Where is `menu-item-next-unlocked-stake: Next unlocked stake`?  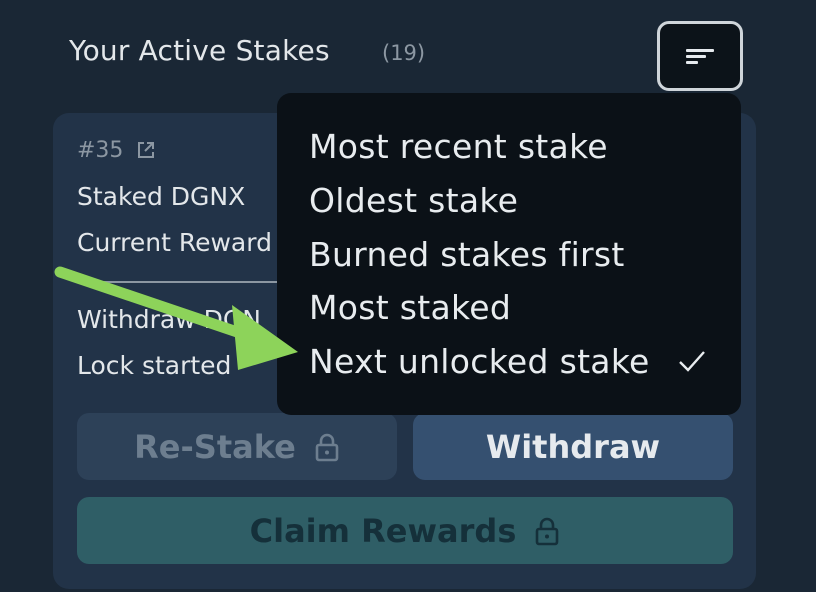
menu-item-next-unlocked-stake: Next unlocked stake is located at coordinates (479, 361).